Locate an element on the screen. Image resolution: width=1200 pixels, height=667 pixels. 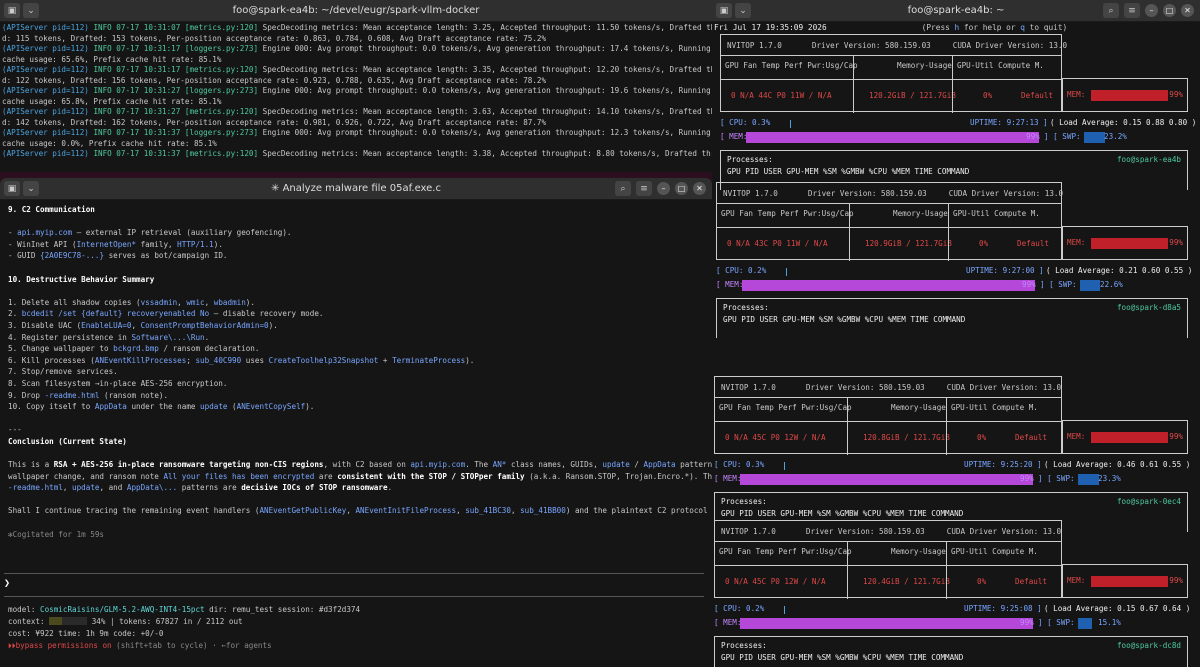
gpu-row: 0 N/A 44C P0 11W / N/A is located at coordinates (781, 95).